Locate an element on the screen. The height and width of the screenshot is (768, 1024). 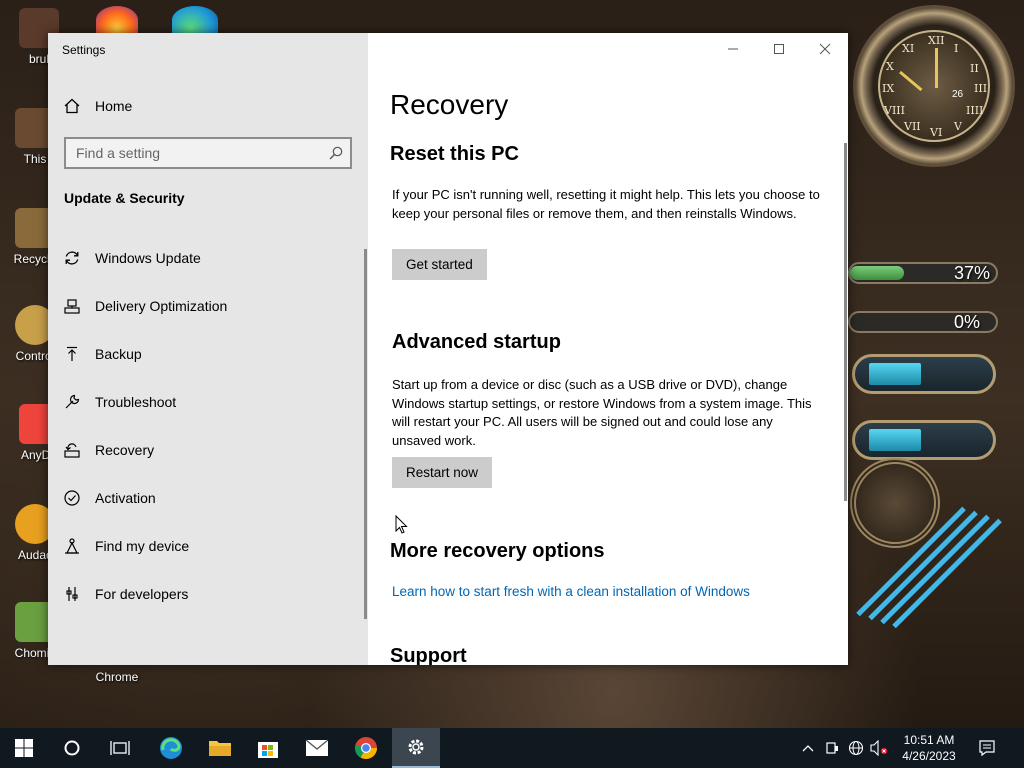
nav-item-label: Recovery is located at coordinates (125, 450).